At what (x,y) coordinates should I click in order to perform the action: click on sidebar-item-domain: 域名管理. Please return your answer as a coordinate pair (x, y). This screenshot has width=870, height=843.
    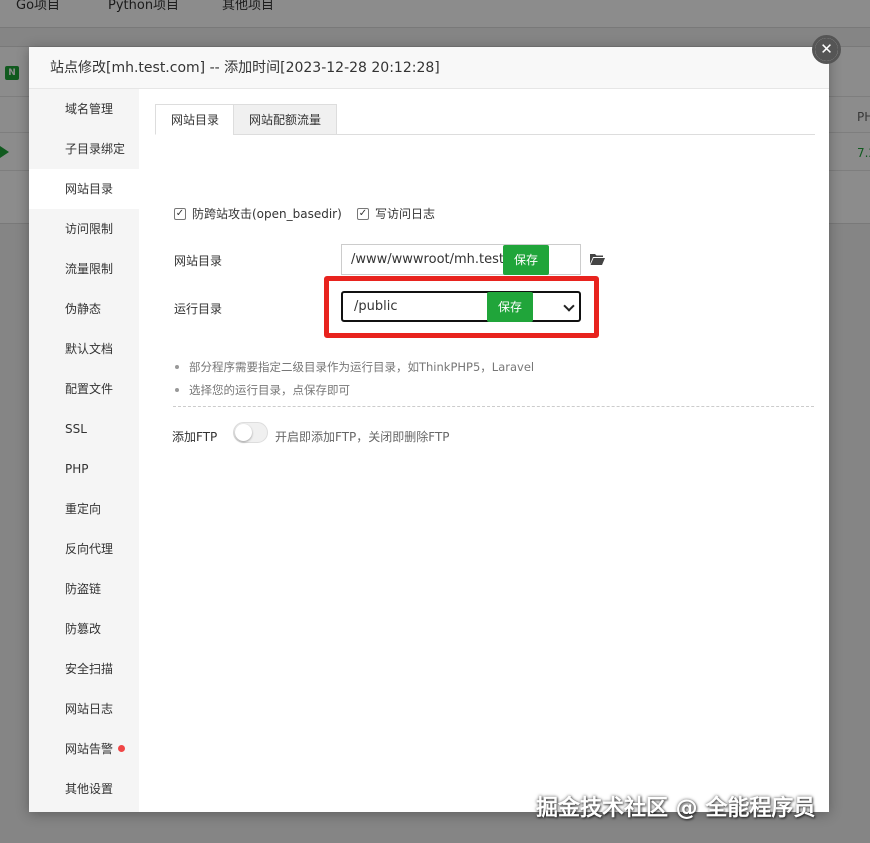
    Looking at the image, I should click on (84, 109).